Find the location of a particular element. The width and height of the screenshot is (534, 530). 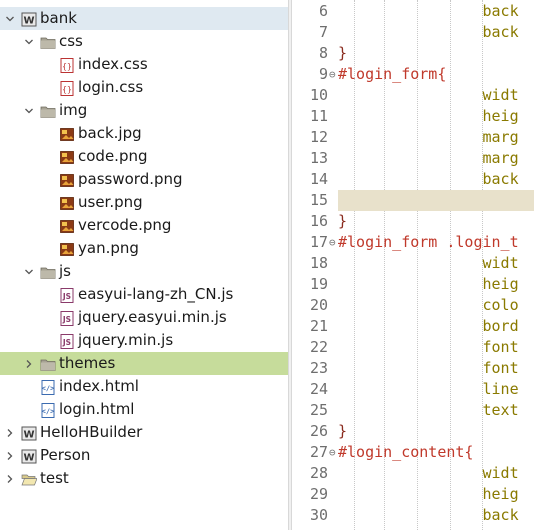

tree-item-back-jpg: back.jpg is located at coordinates (144, 133).